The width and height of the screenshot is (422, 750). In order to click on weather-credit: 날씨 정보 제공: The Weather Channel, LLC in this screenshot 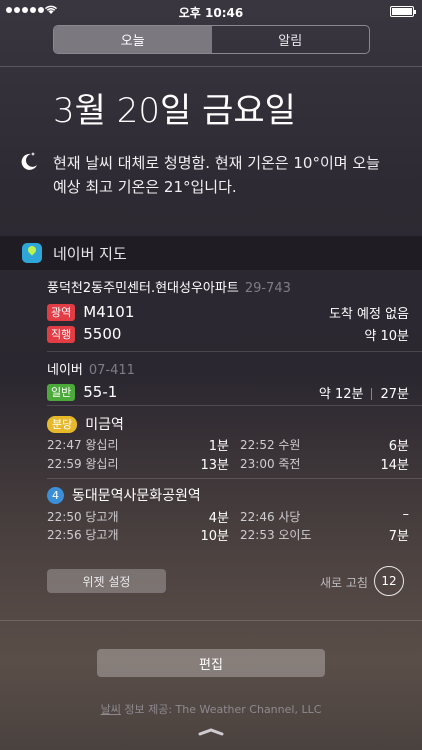, I will do `click(211, 709)`.